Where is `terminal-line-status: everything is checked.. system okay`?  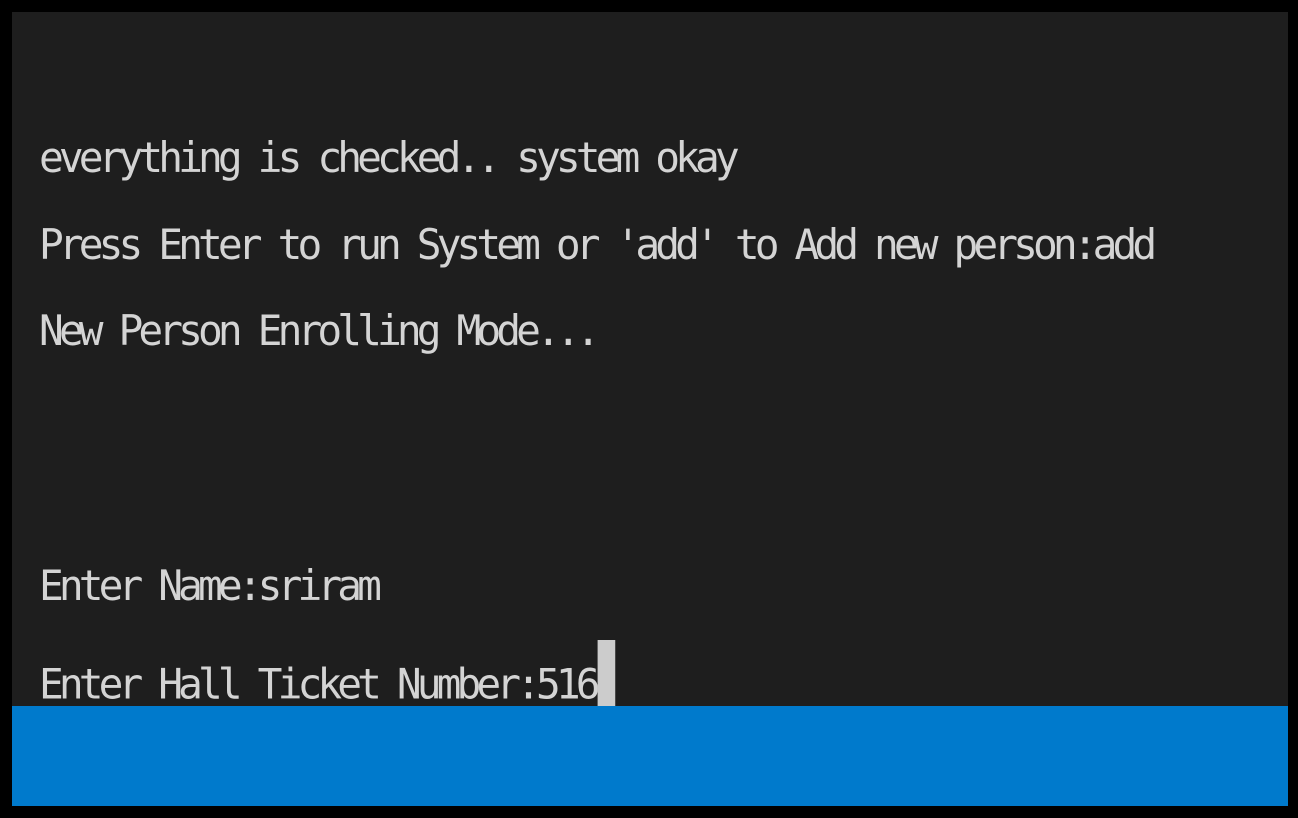
terminal-line-status: everything is checked.. system okay is located at coordinates (389, 157).